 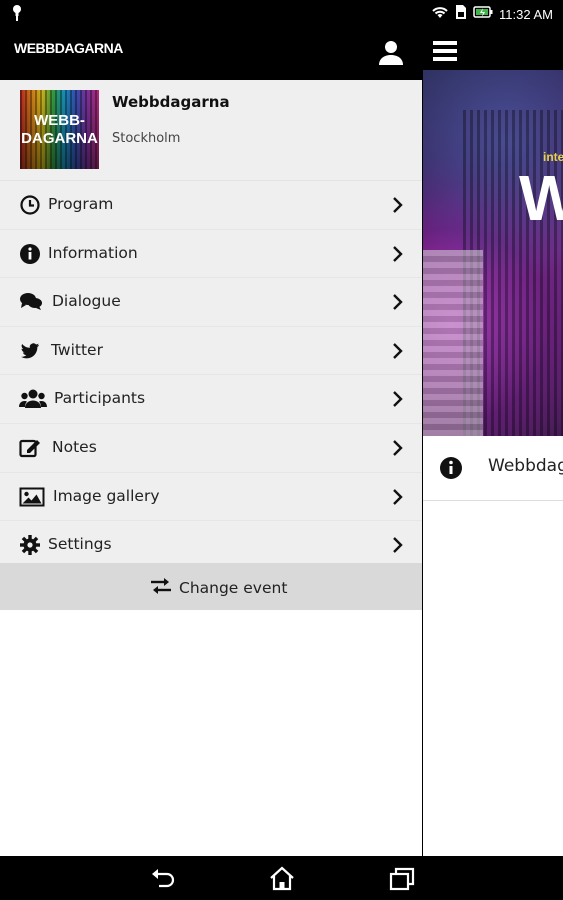 What do you see at coordinates (161, 588) in the screenshot?
I see `swap-icon` at bounding box center [161, 588].